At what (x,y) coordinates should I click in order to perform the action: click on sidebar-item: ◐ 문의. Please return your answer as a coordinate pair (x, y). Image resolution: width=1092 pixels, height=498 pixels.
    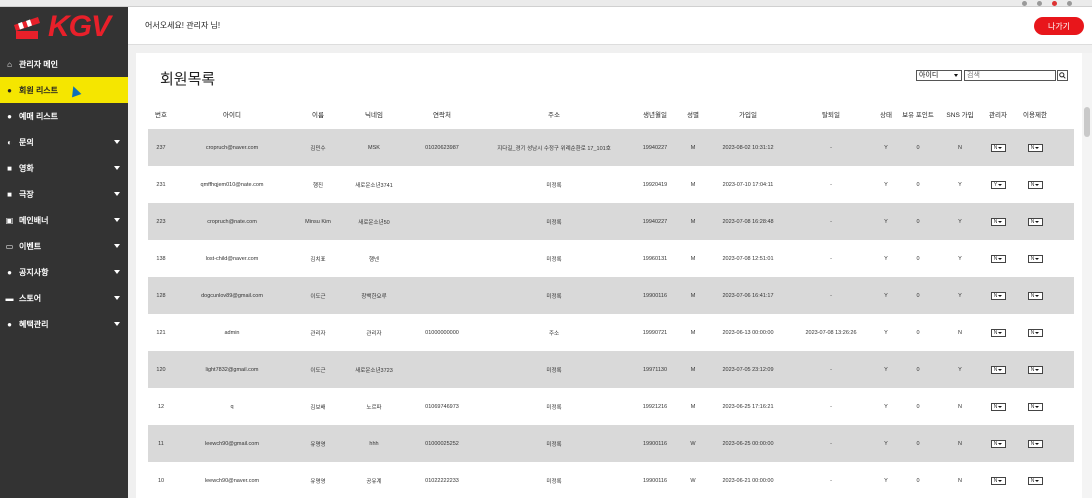
    Looking at the image, I should click on (64, 142).